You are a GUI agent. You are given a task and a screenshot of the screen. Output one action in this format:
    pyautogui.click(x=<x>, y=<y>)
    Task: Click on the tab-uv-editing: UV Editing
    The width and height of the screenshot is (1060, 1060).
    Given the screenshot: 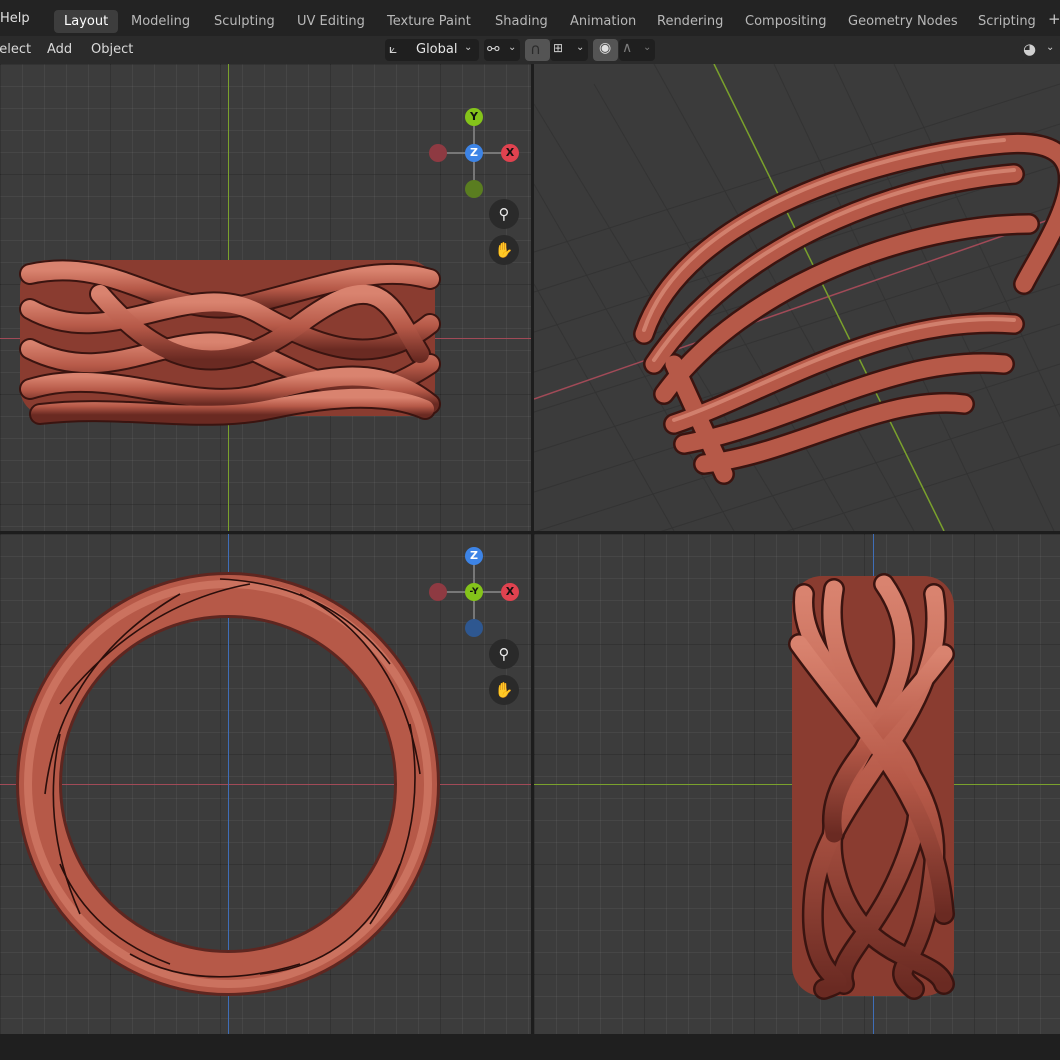 What is the action you would take?
    pyautogui.click(x=331, y=21)
    